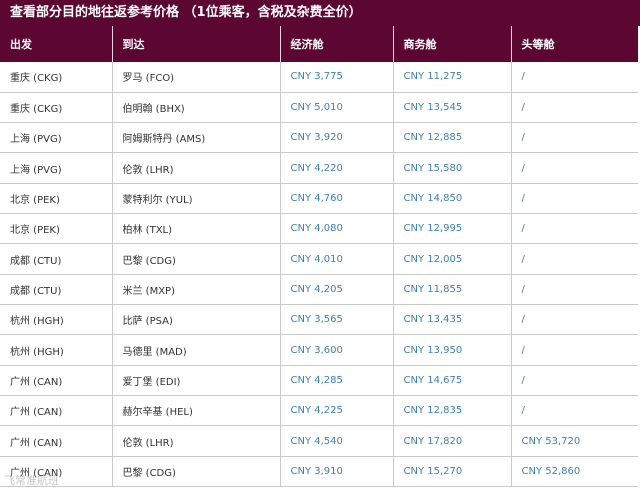 The height and width of the screenshot is (493, 640). I want to click on cell-economy: CNY 4,540, so click(337, 441).